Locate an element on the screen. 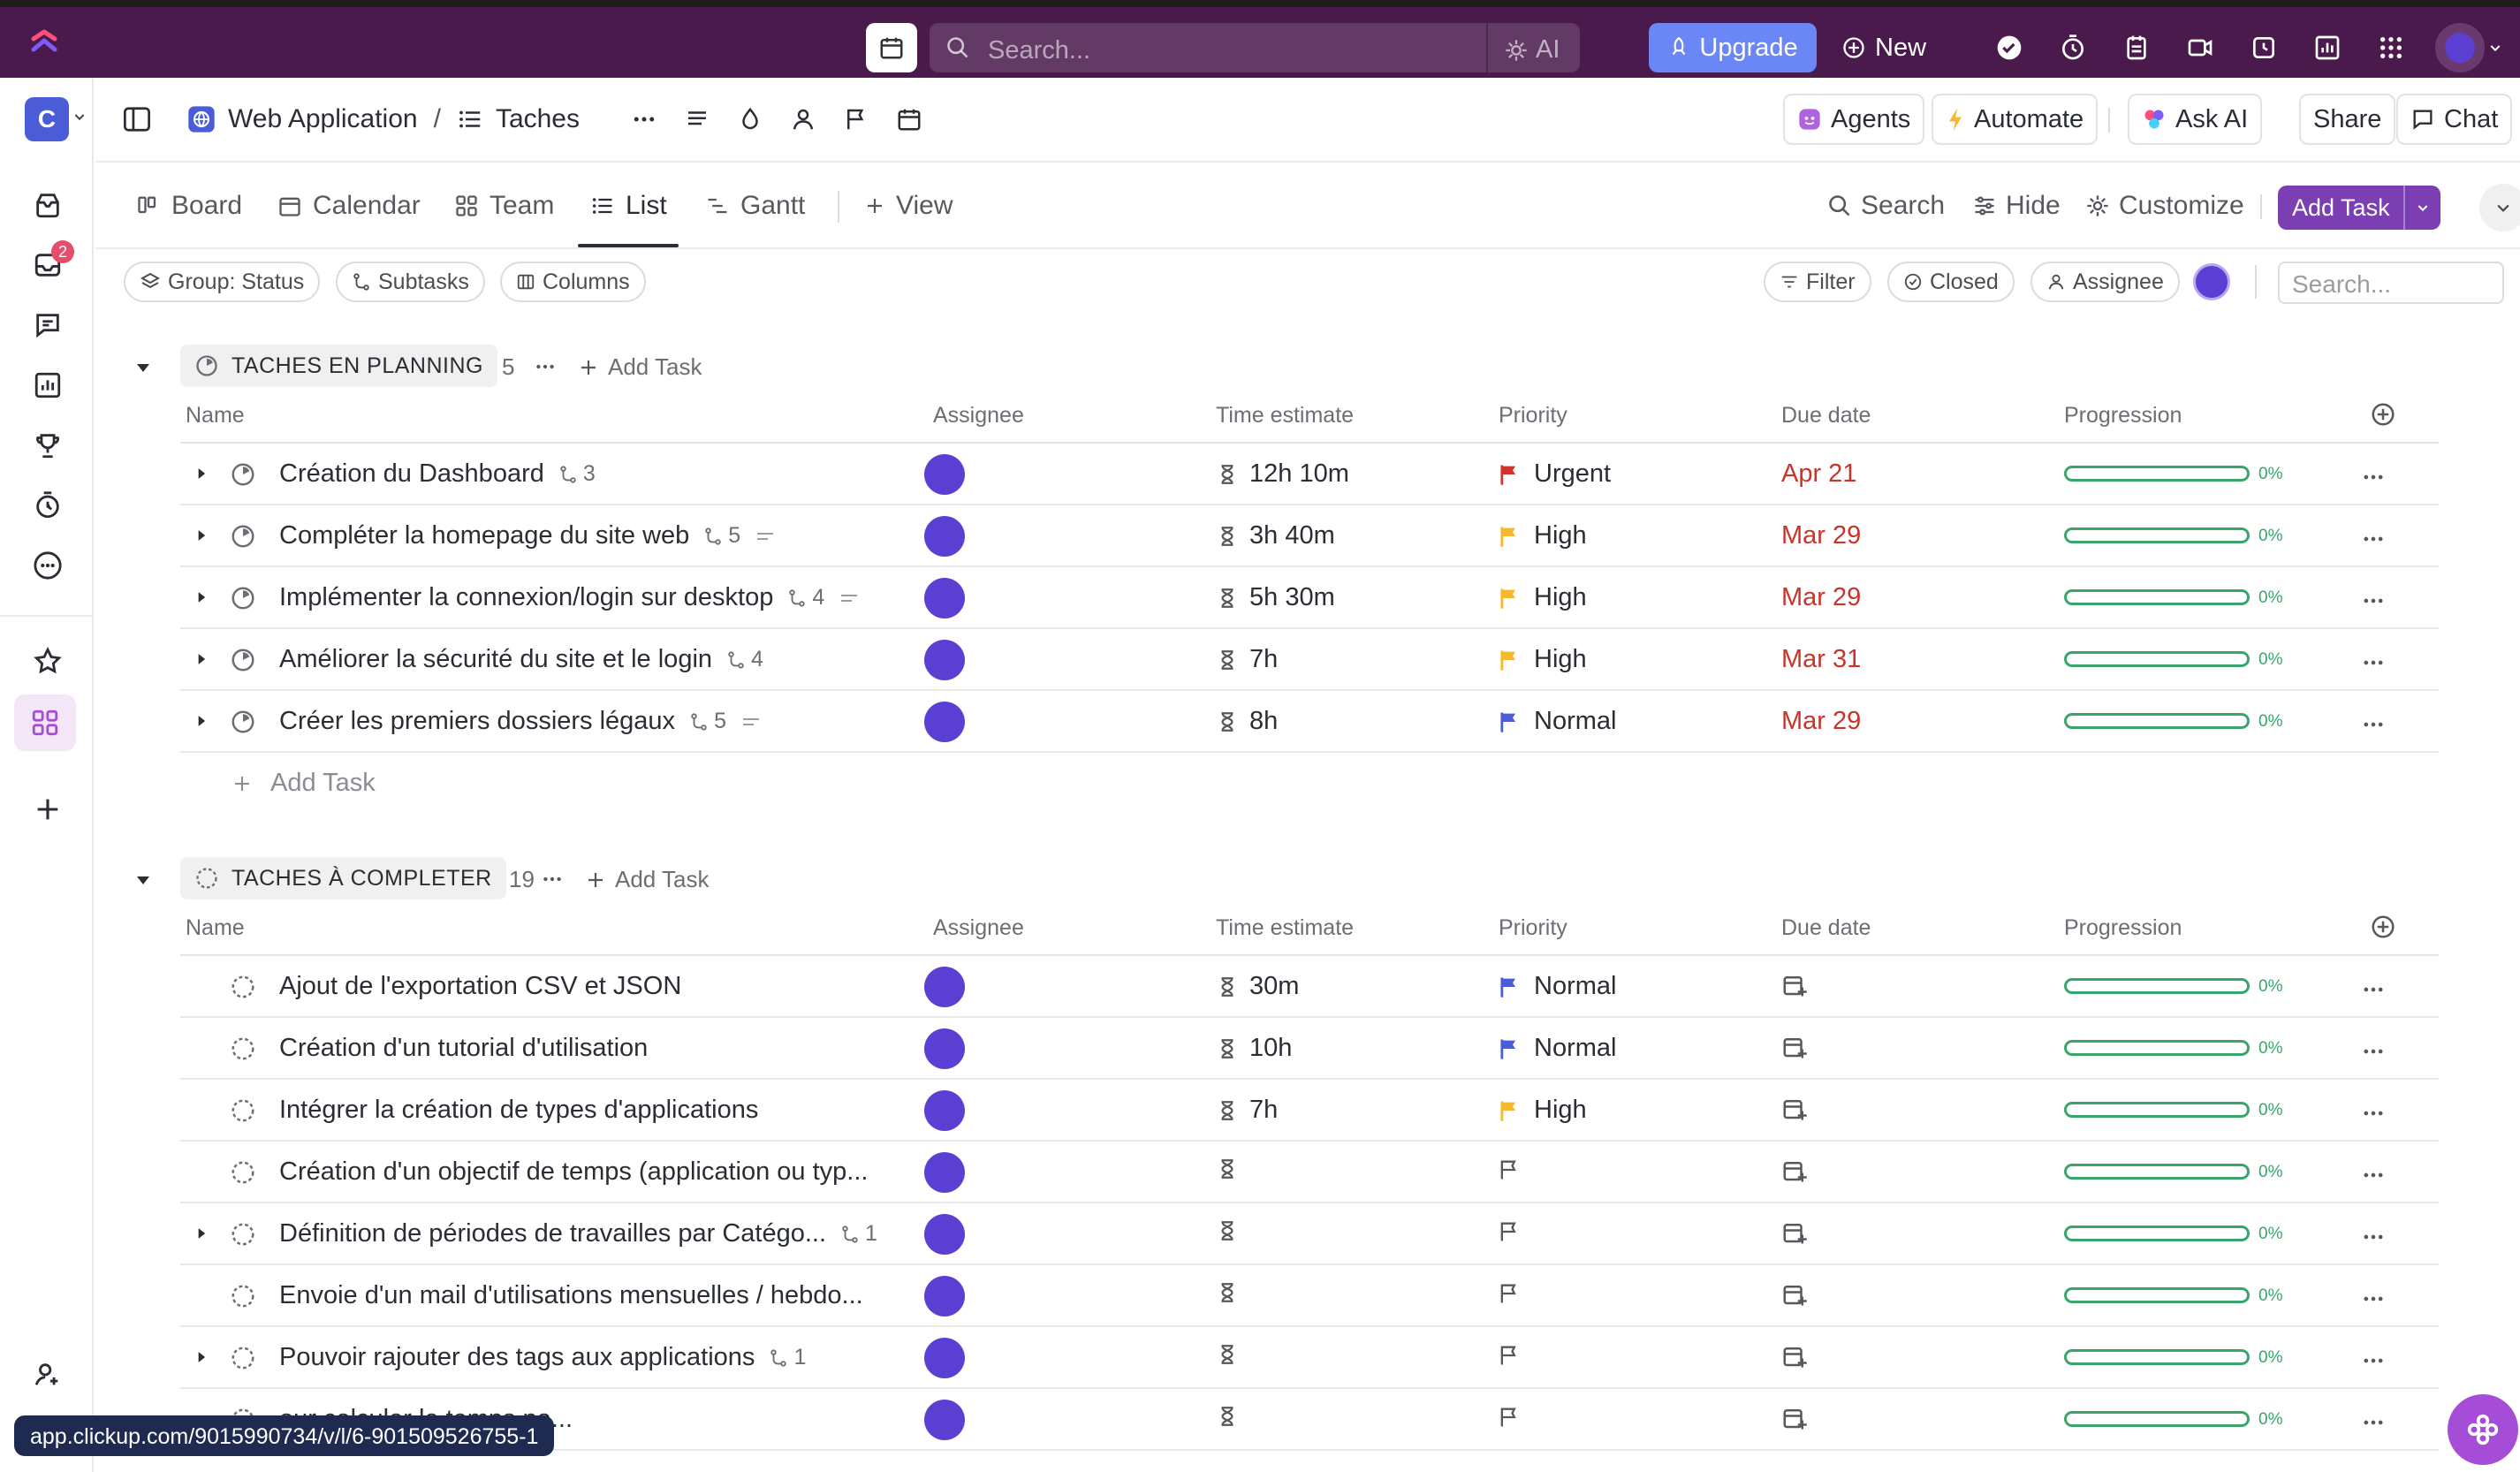 This screenshot has height=1472, width=2520. filter-chip: Filter is located at coordinates (1817, 282).